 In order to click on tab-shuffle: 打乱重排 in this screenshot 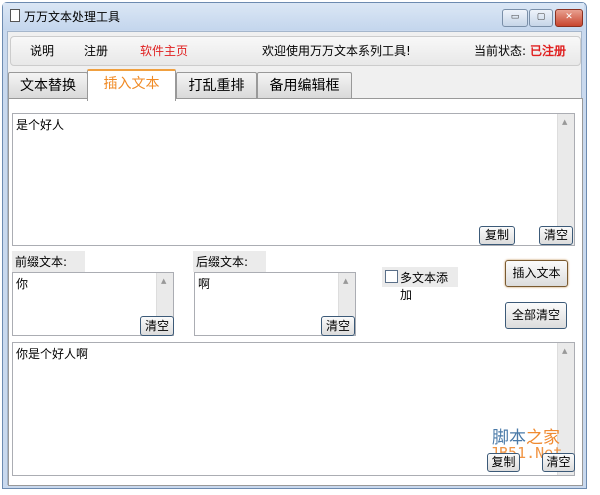, I will do `click(216, 85)`.